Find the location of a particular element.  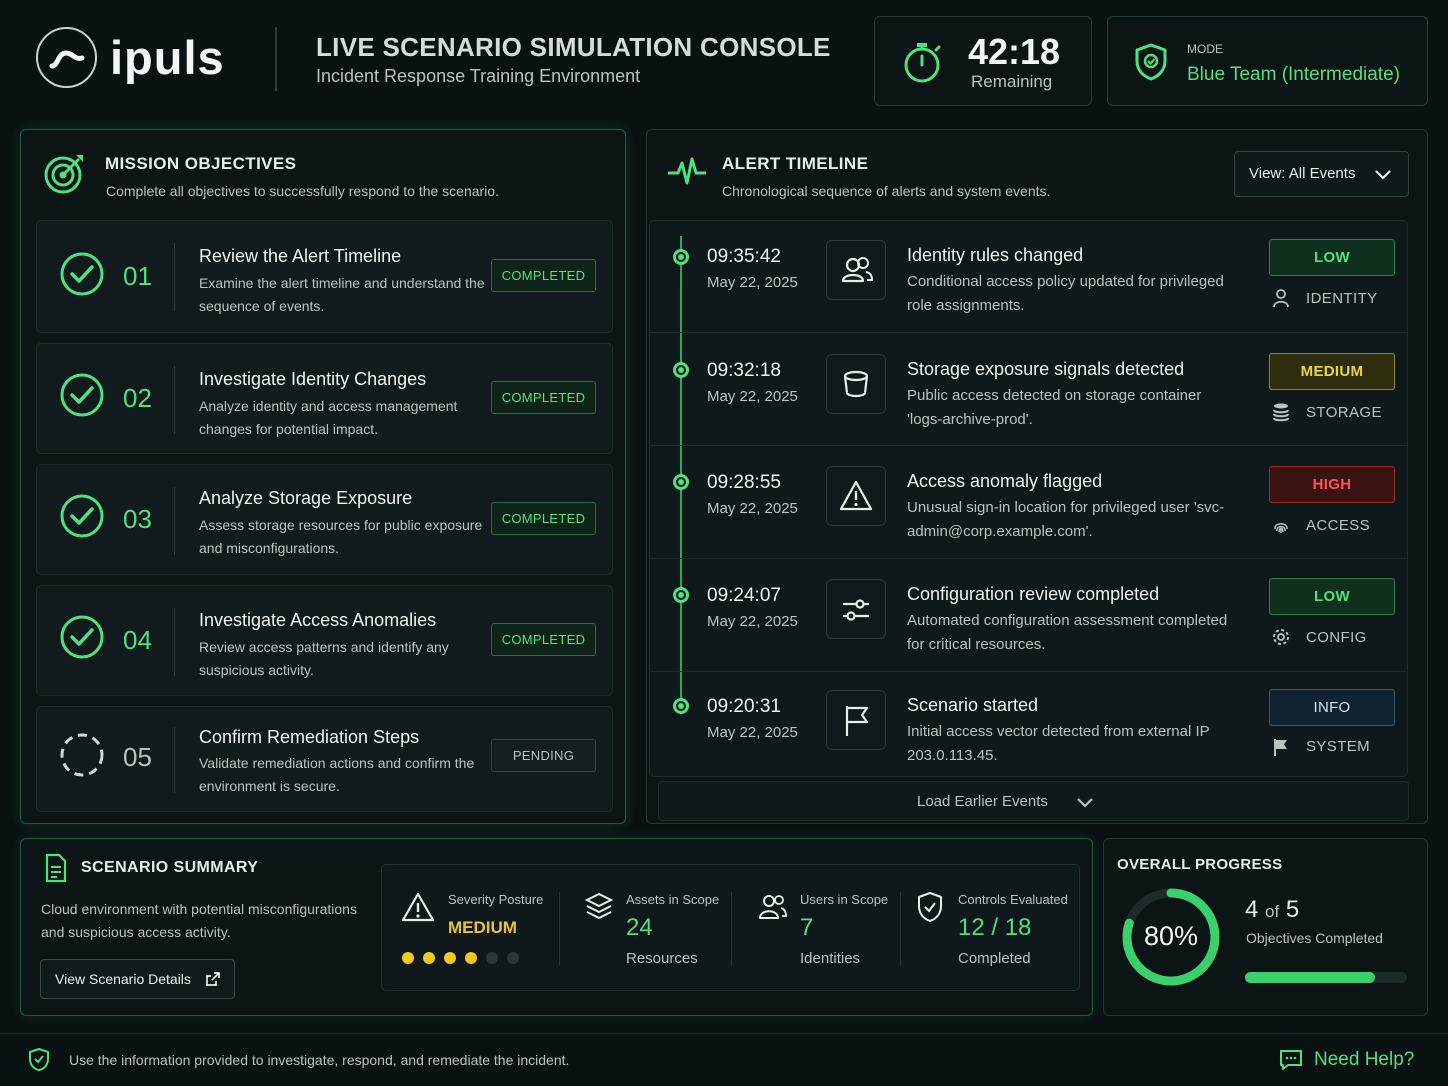

event-time: 09:24:07 is located at coordinates (744, 595).